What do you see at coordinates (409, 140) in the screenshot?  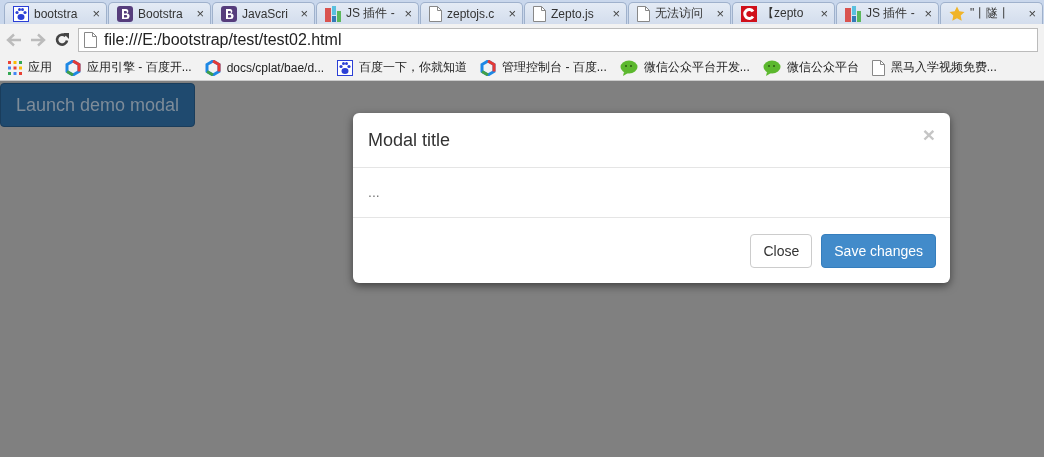 I see `modal-title: Modal title` at bounding box center [409, 140].